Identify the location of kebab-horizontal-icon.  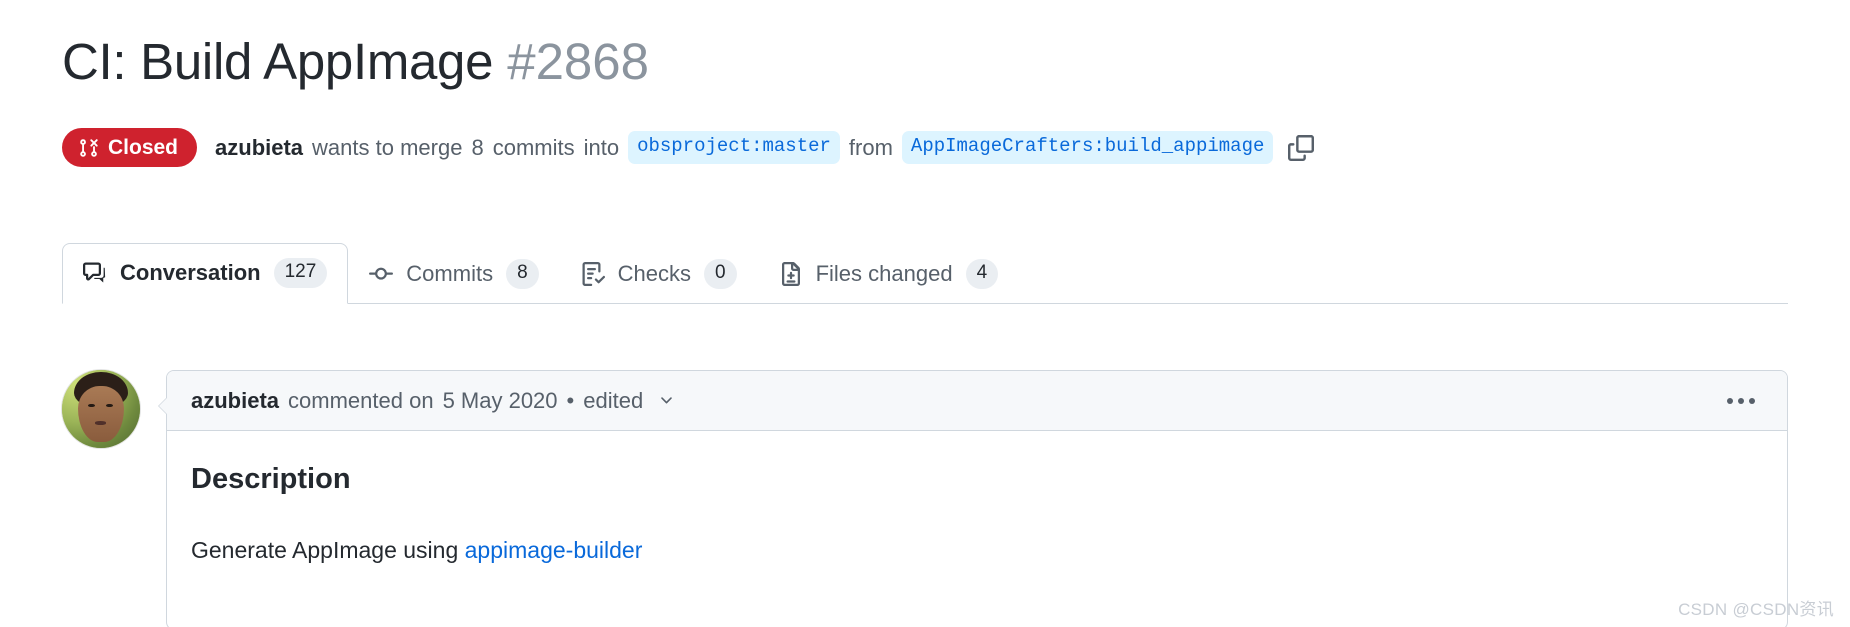
(1741, 401).